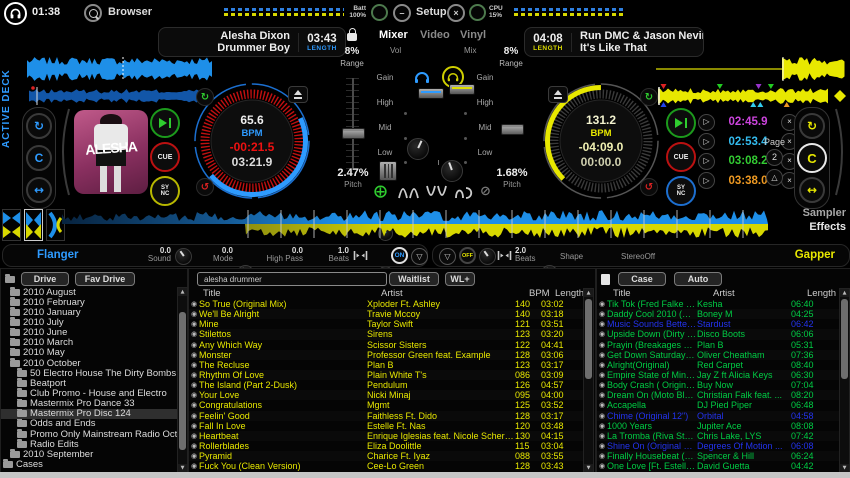 This screenshot has width=850, height=478. Describe the element at coordinates (718, 304) in the screenshot. I see `table-row: ◉Tik Tok (Fred Falke Rem...Kesha 06:40` at that location.